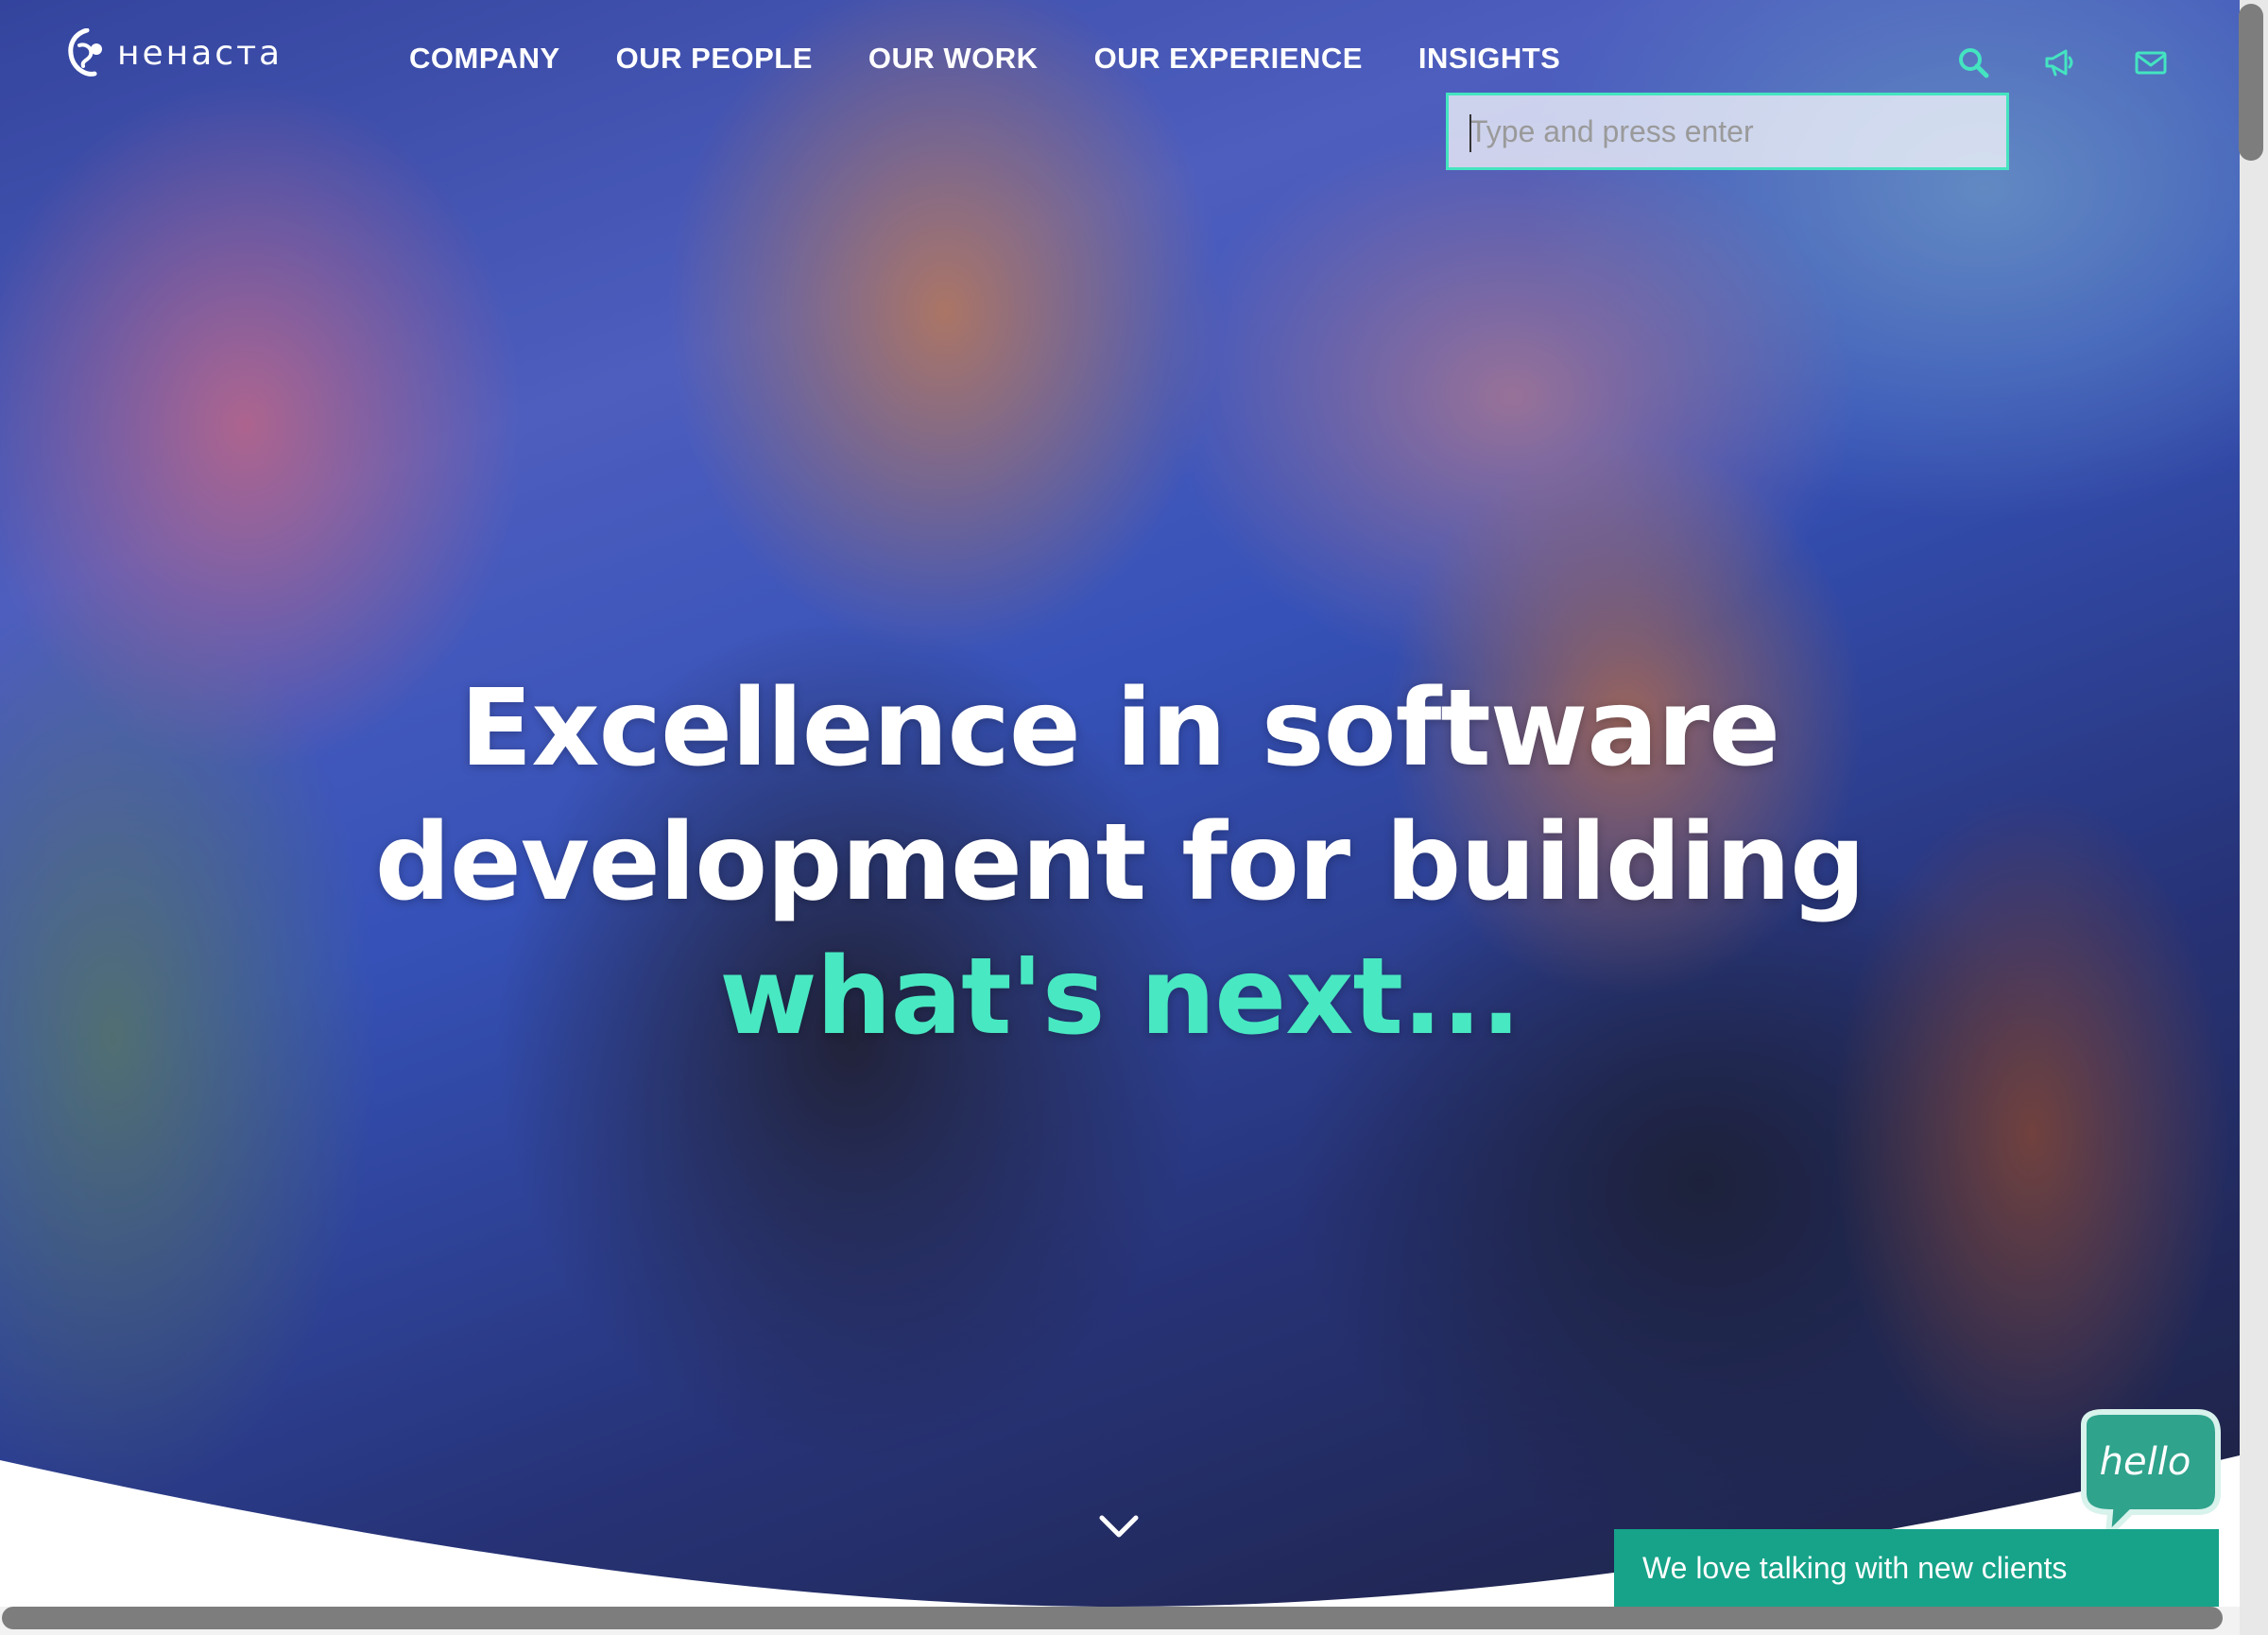 Image resolution: width=2268 pixels, height=1635 pixels. I want to click on nav-item-our-people: OUR PEOPLE, so click(714, 59).